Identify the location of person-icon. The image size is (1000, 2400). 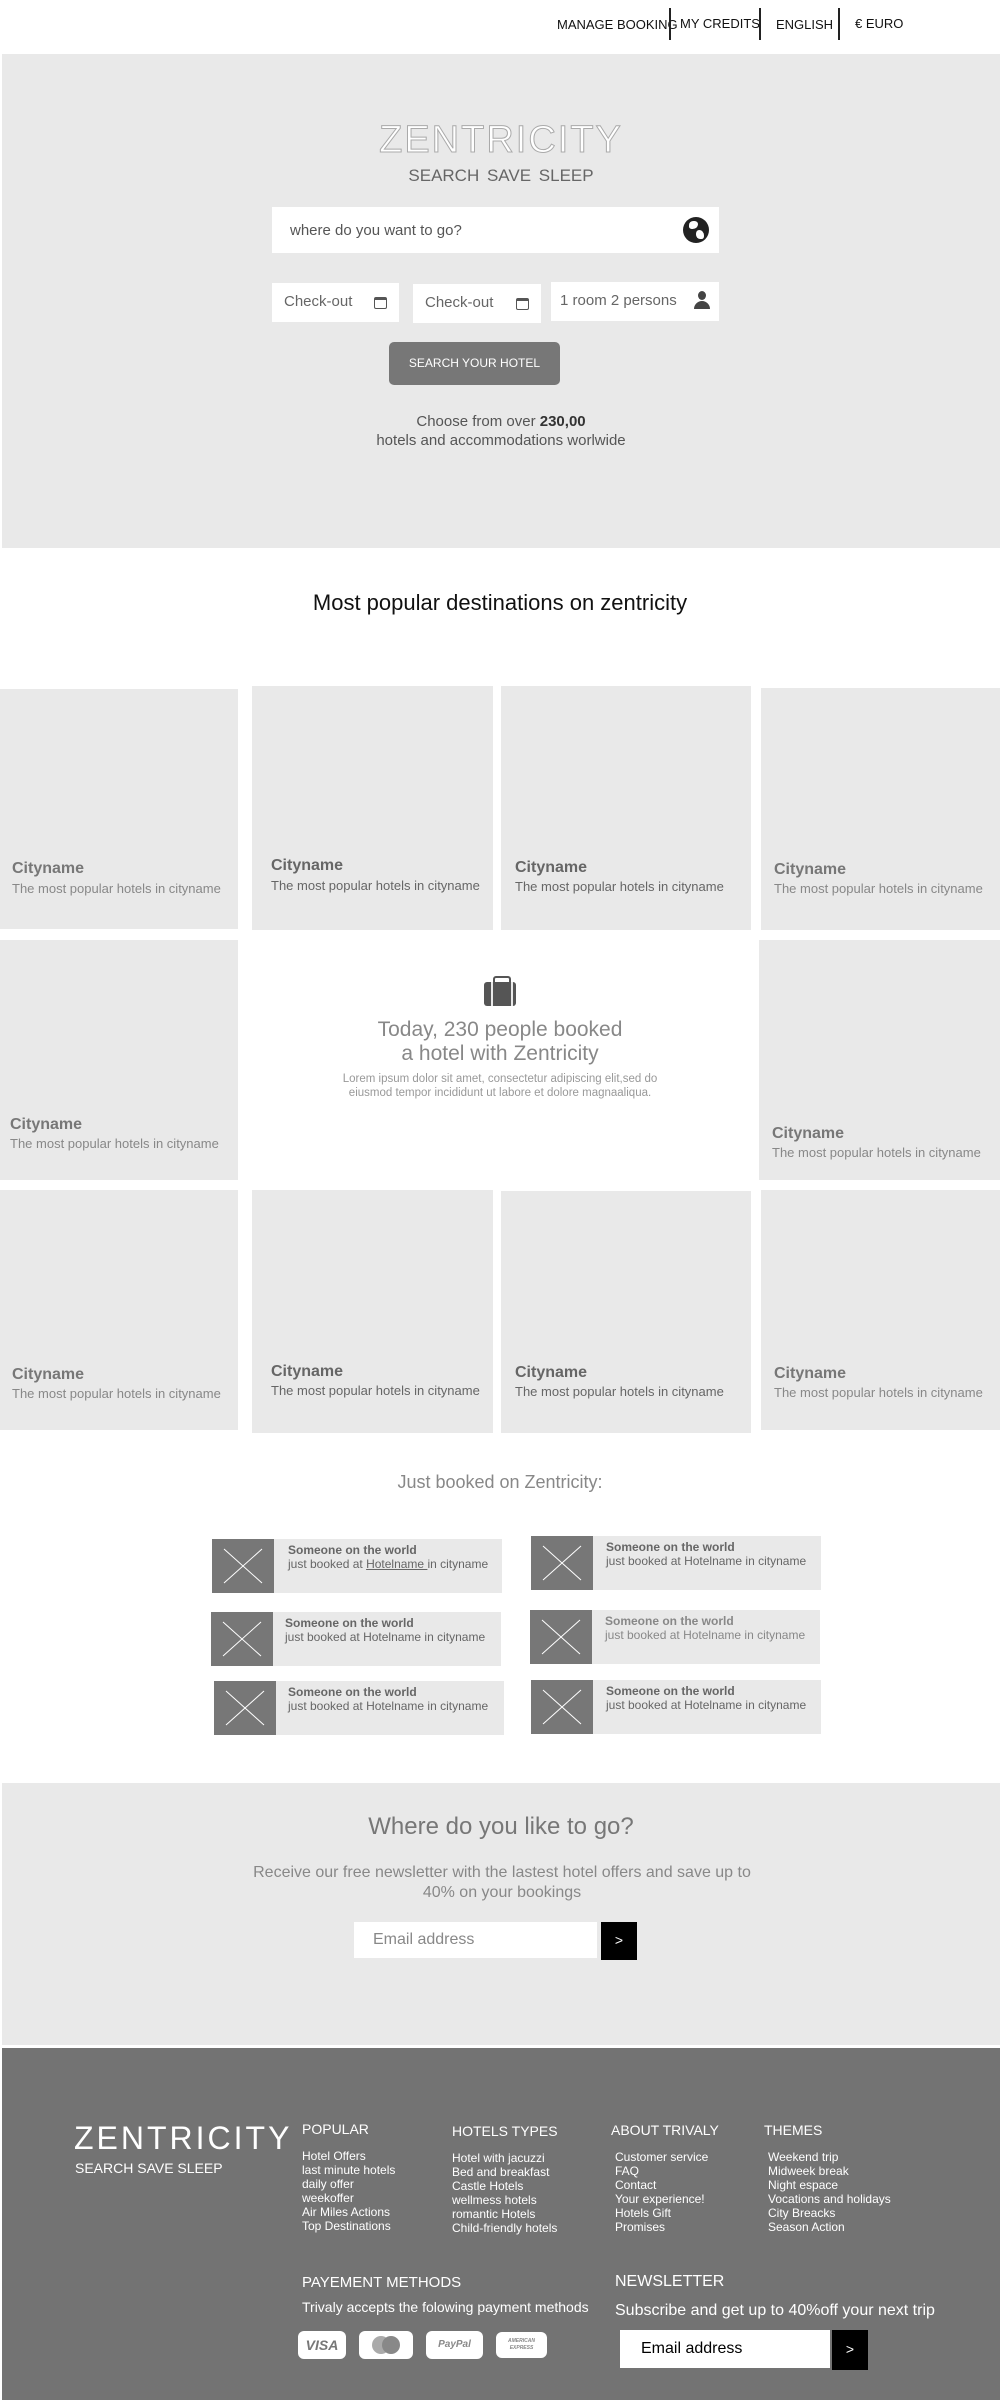
(702, 301).